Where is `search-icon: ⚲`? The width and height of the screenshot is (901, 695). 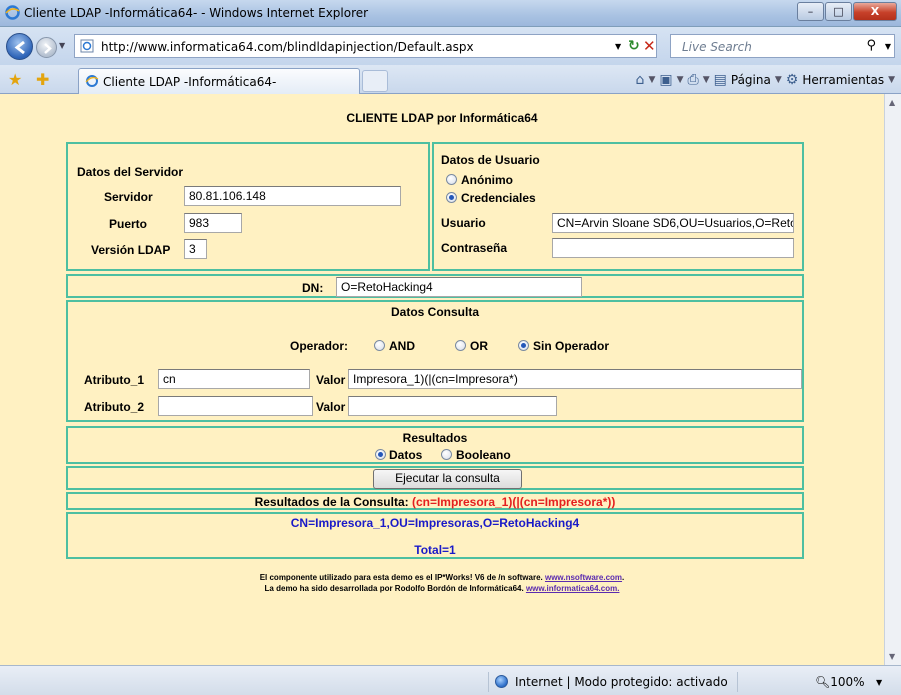
search-icon: ⚲ is located at coordinates (871, 45).